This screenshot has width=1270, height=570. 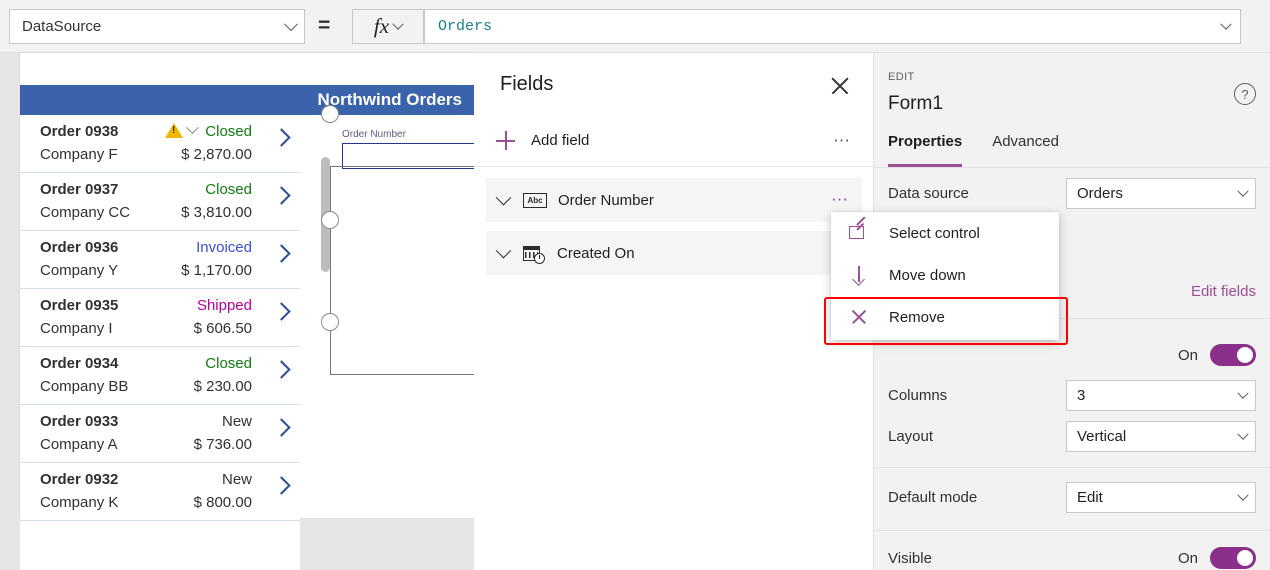 I want to click on gallery-item: Order 0936 Company Y Invoiced $ 1,170.00, so click(x=160, y=260).